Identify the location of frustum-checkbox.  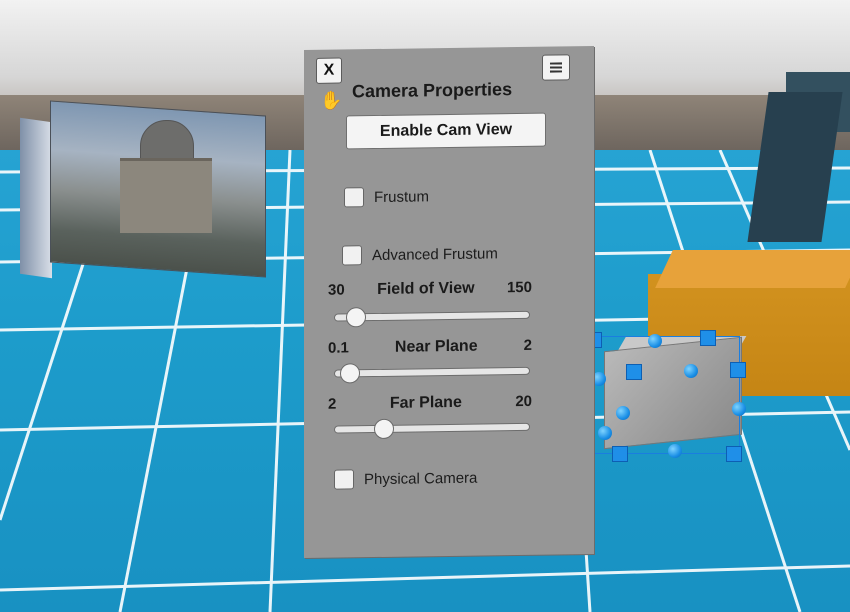
(354, 197).